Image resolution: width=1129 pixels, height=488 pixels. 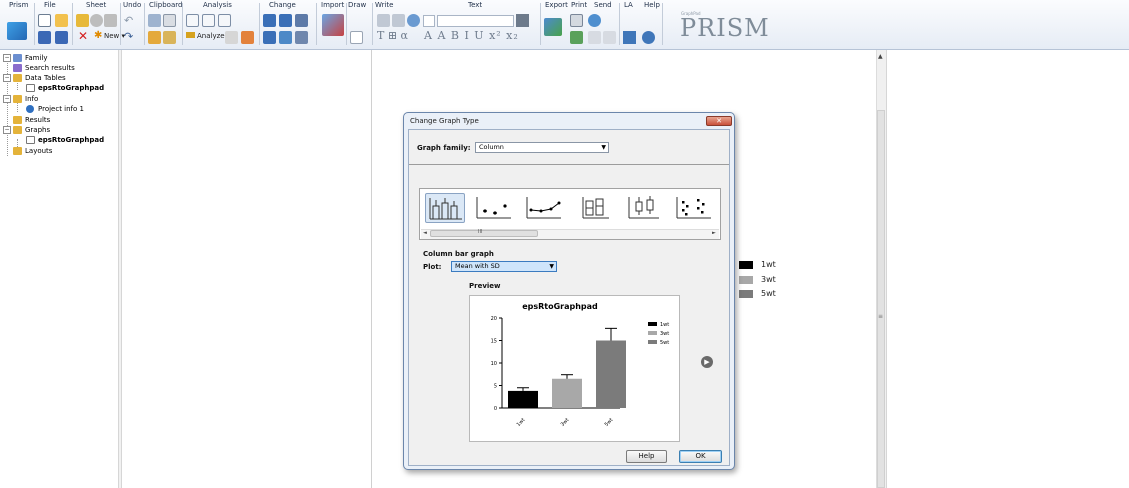 What do you see at coordinates (556, 5) in the screenshot?
I see `toolbar-section-export: Export` at bounding box center [556, 5].